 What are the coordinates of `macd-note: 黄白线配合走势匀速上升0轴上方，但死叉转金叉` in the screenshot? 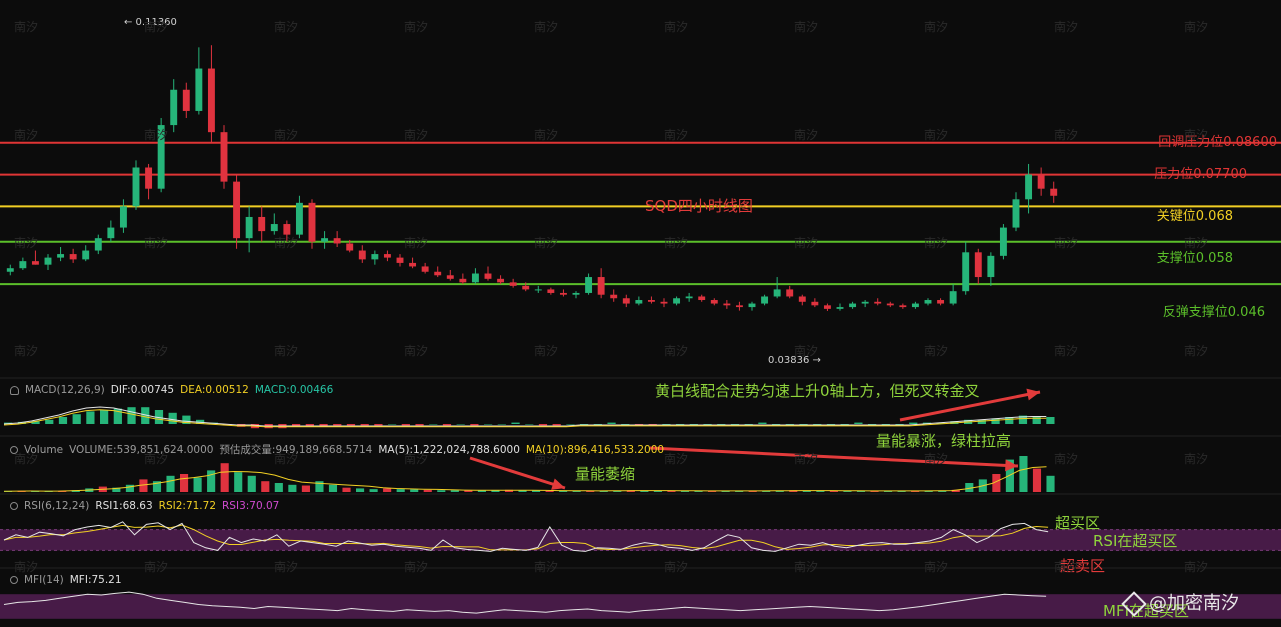 It's located at (817, 391).